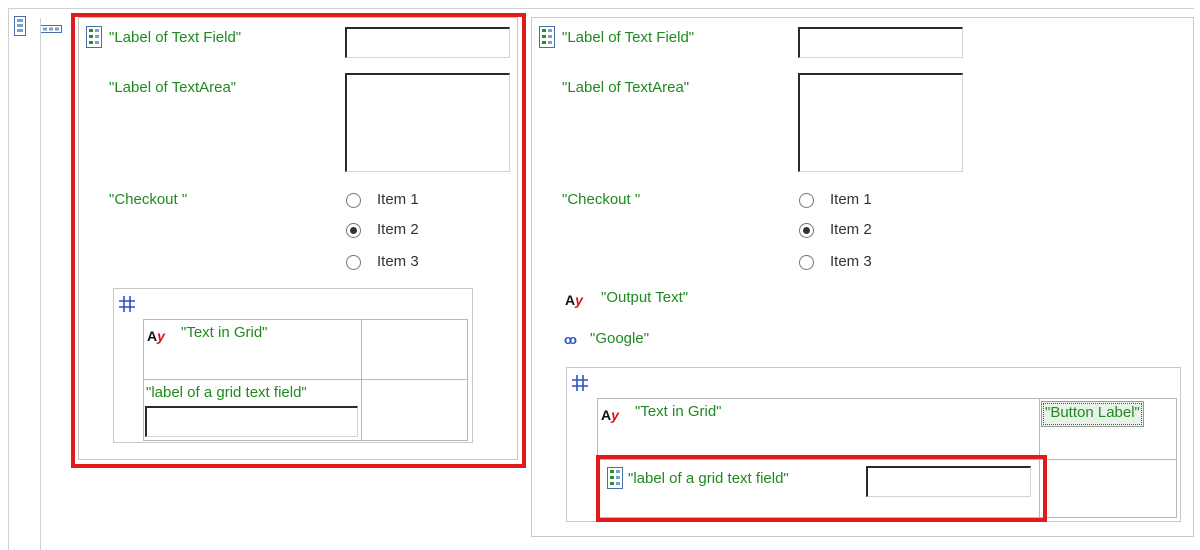  Describe the element at coordinates (601, 199) in the screenshot. I see `checkout-label: "Checkout "` at that location.